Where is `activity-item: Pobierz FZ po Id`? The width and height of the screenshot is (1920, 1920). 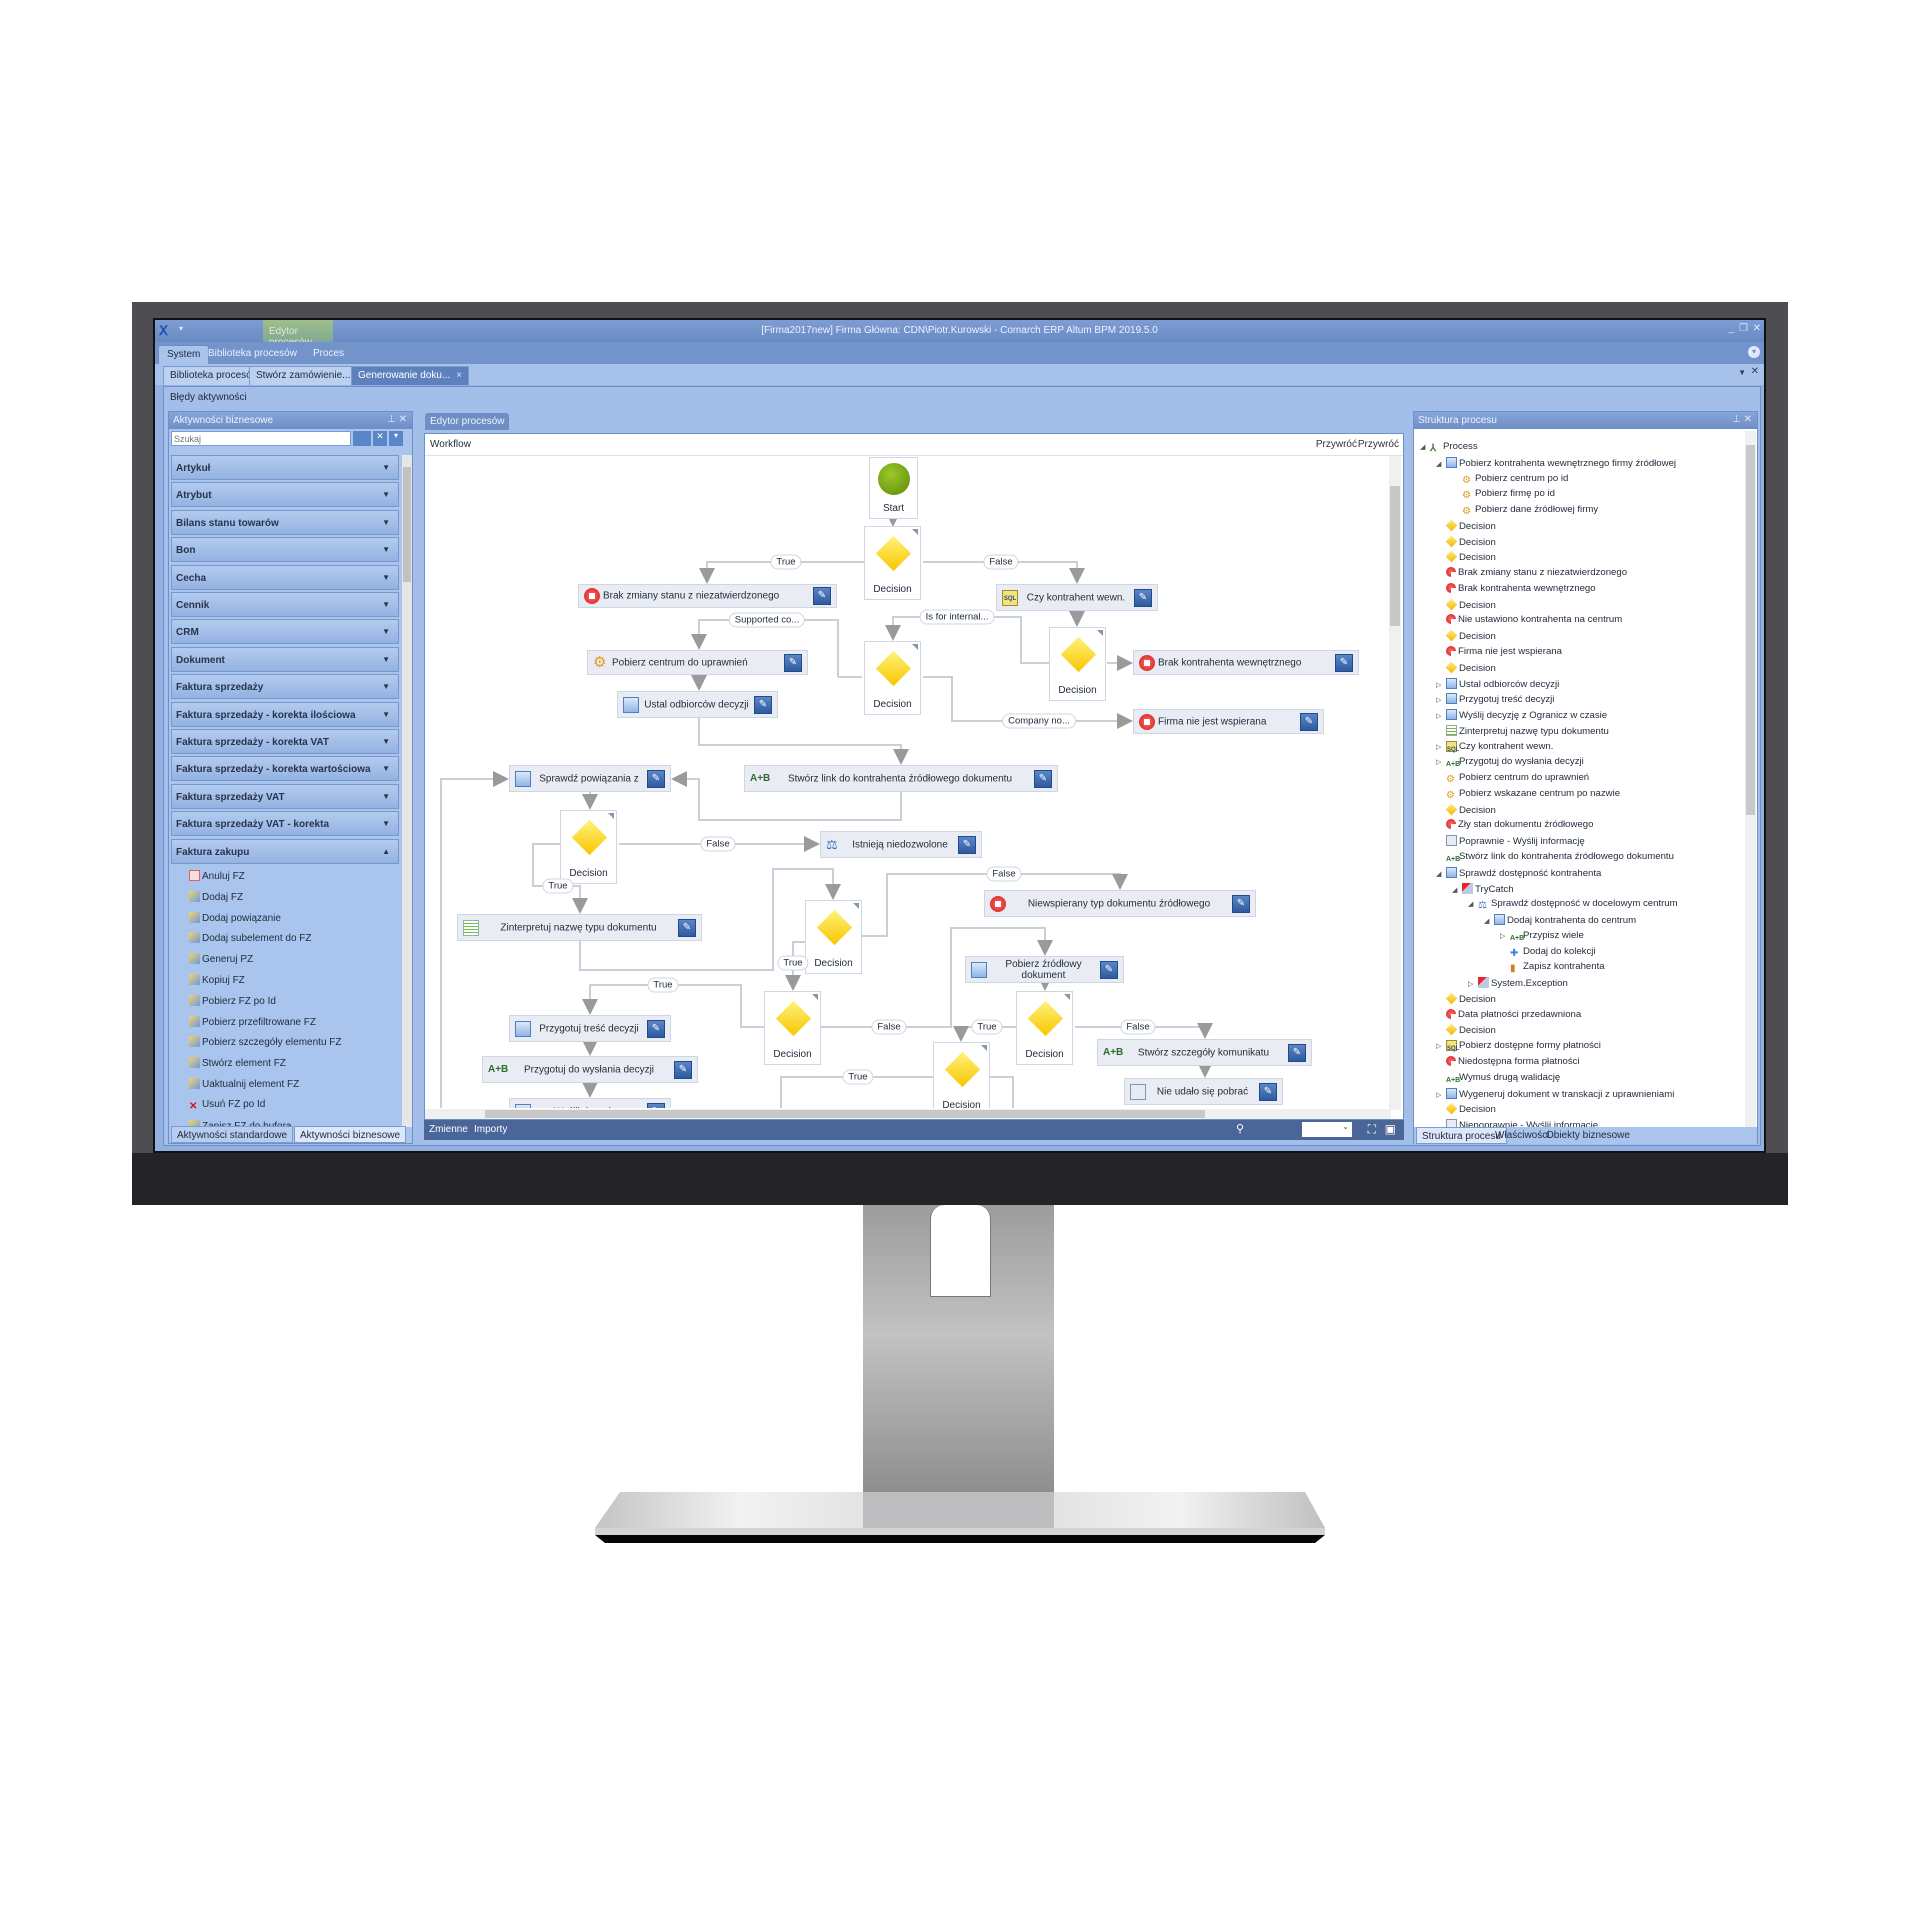
activity-item: Pobierz FZ po Id is located at coordinates (232, 1001).